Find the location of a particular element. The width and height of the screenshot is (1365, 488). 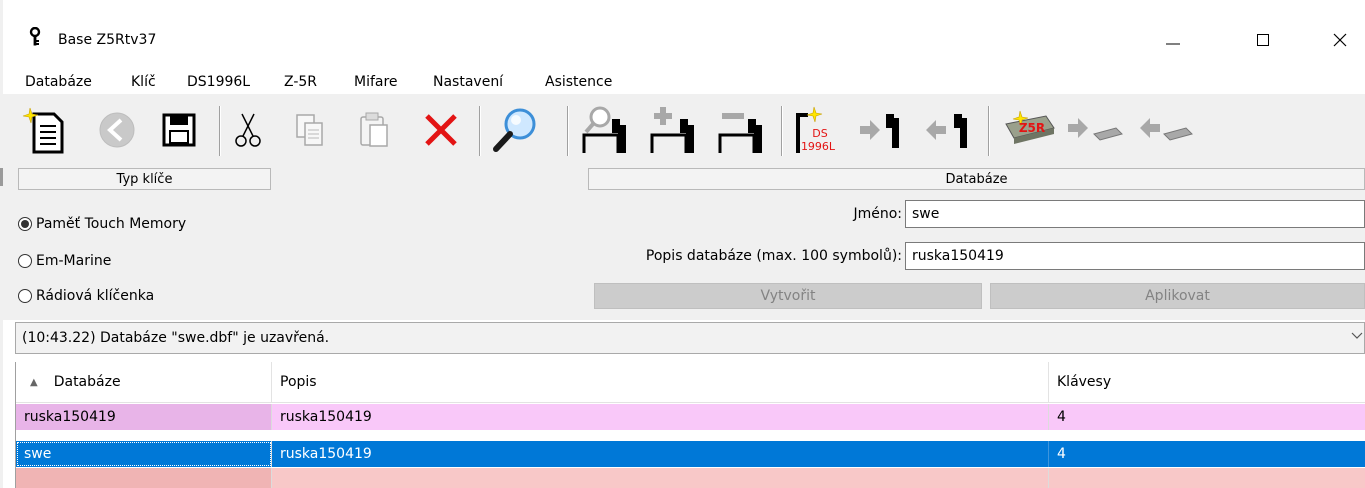

add-key-icon is located at coordinates (672, 130).